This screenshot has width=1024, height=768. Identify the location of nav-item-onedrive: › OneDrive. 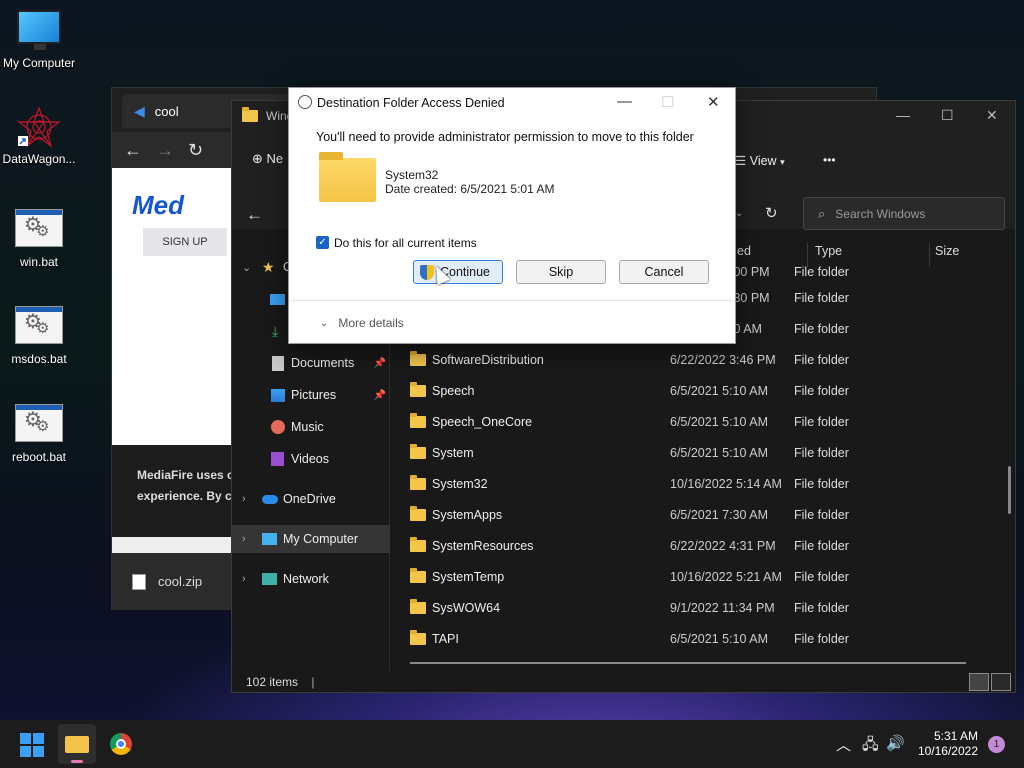
(311, 499).